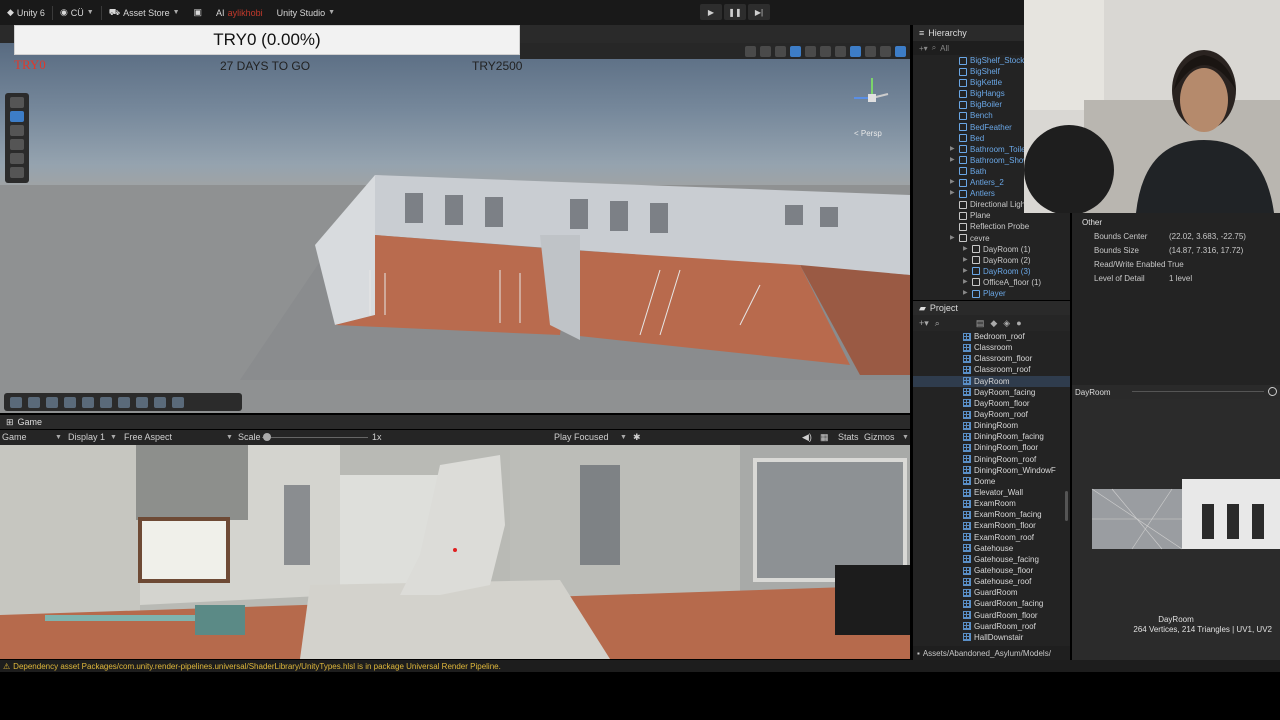 The height and width of the screenshot is (720, 1280). I want to click on hierarchy-item: ▶ DayRoom (3), so click(991, 271).